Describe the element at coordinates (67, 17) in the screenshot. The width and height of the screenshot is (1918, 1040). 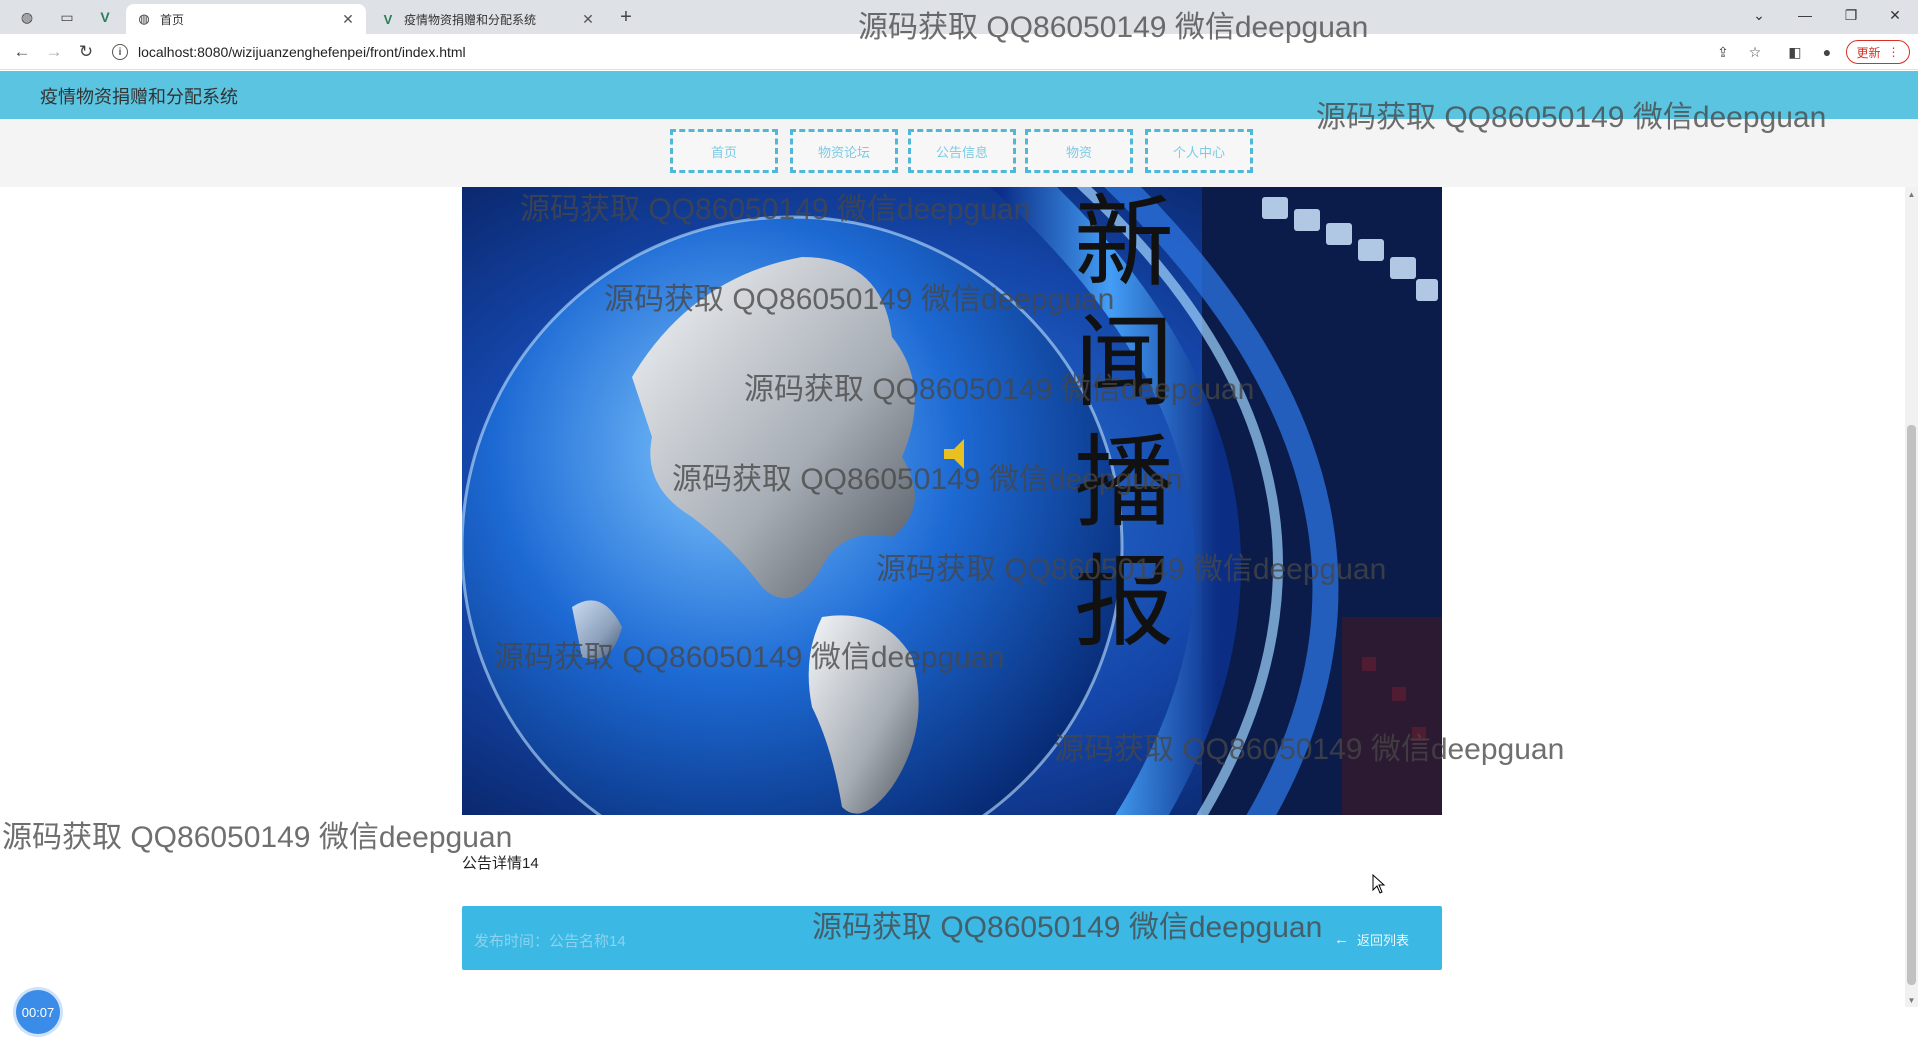
I see `blank-tab-icon: ▭` at that location.